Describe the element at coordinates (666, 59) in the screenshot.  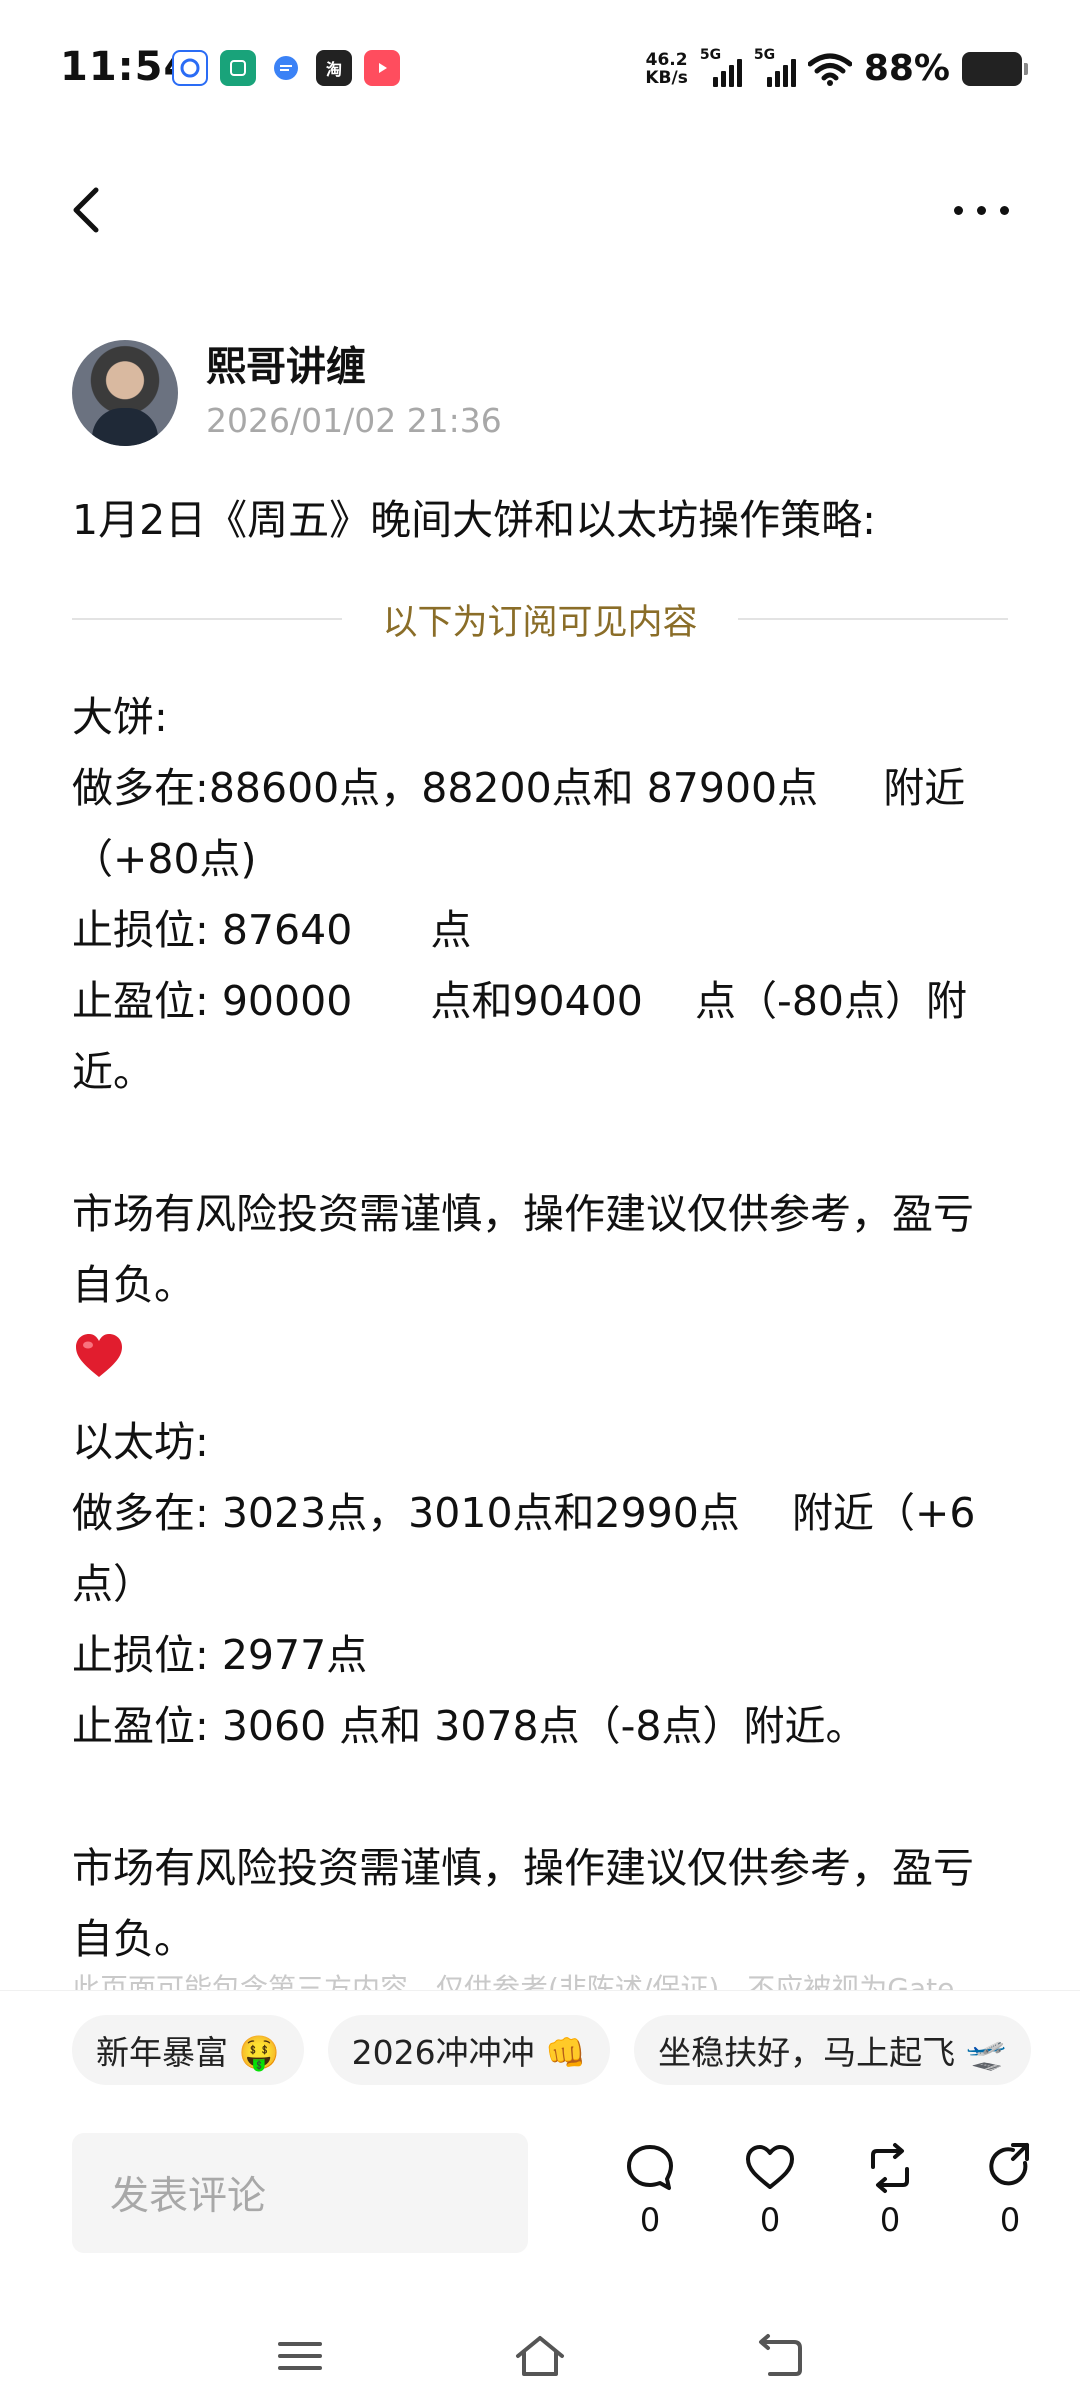
I see `network-speed-value: 46.2` at that location.